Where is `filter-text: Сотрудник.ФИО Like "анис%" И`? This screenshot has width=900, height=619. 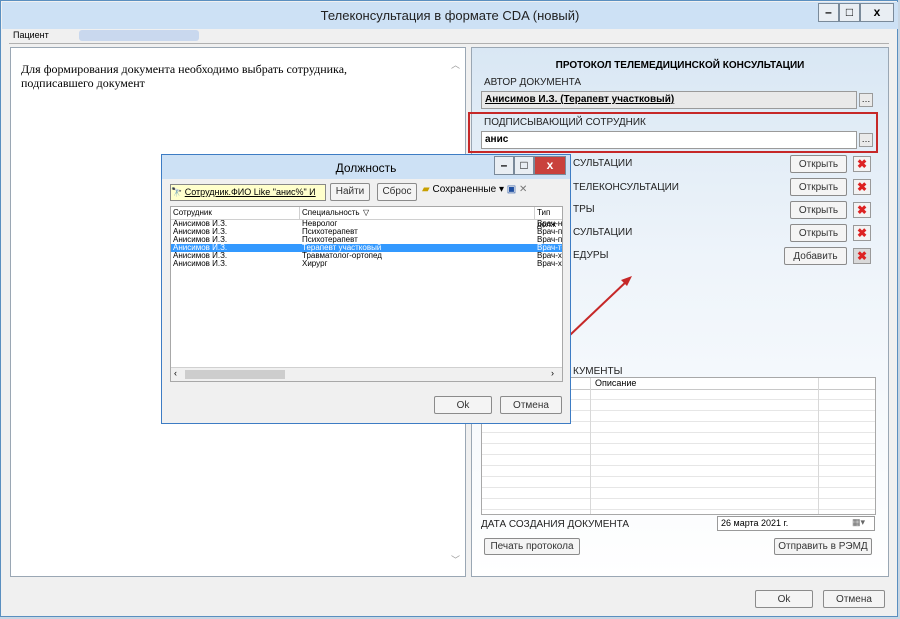 filter-text: Сотрудник.ФИО Like "анис%" И is located at coordinates (250, 192).